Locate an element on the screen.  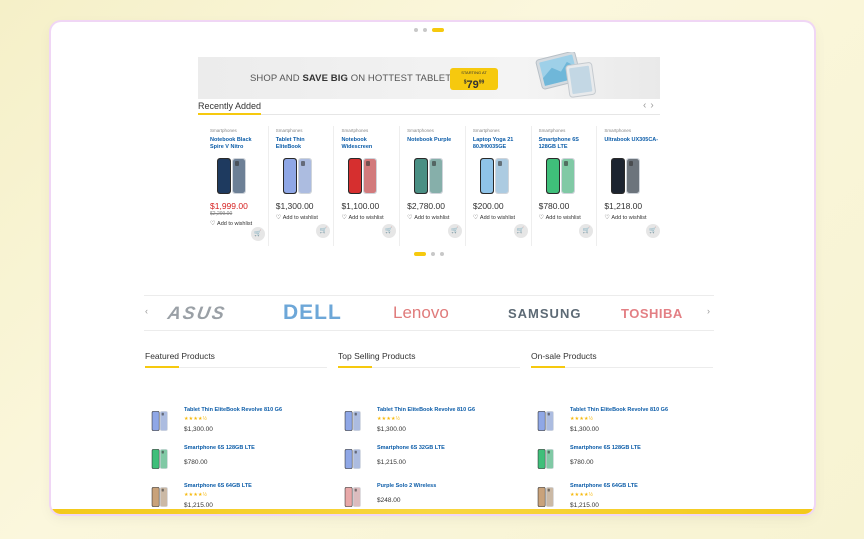
product-name-link: Tablet Thin EliteBook is located at coordinates (303, 144).